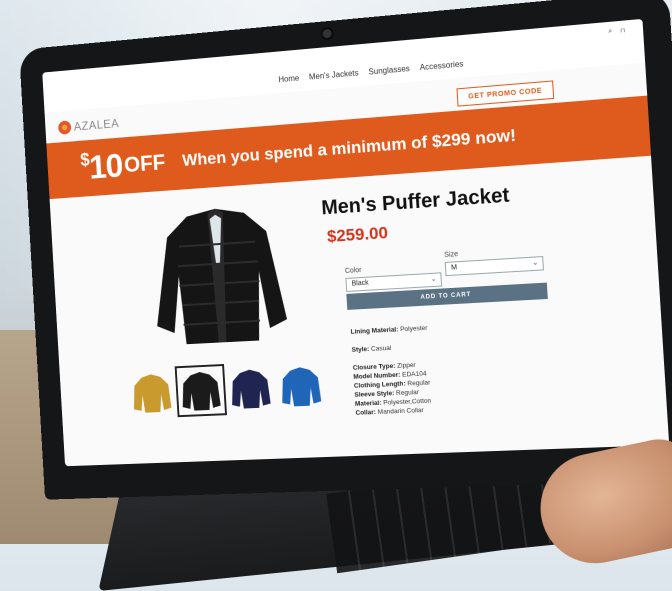 The height and width of the screenshot is (591, 672). I want to click on spec-style: Style: Casual, so click(371, 349).